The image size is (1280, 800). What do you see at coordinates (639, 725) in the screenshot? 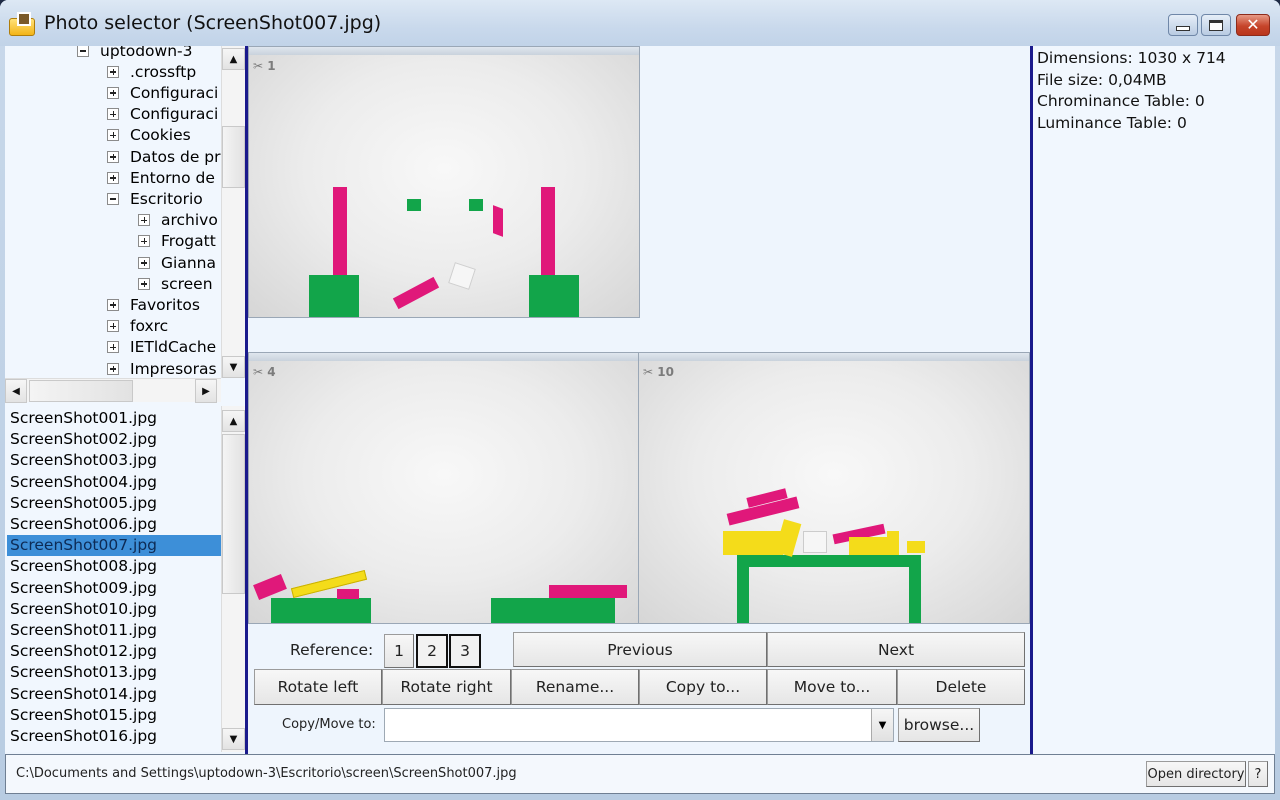
I see `copy-move-destination-combo: ▼` at bounding box center [639, 725].